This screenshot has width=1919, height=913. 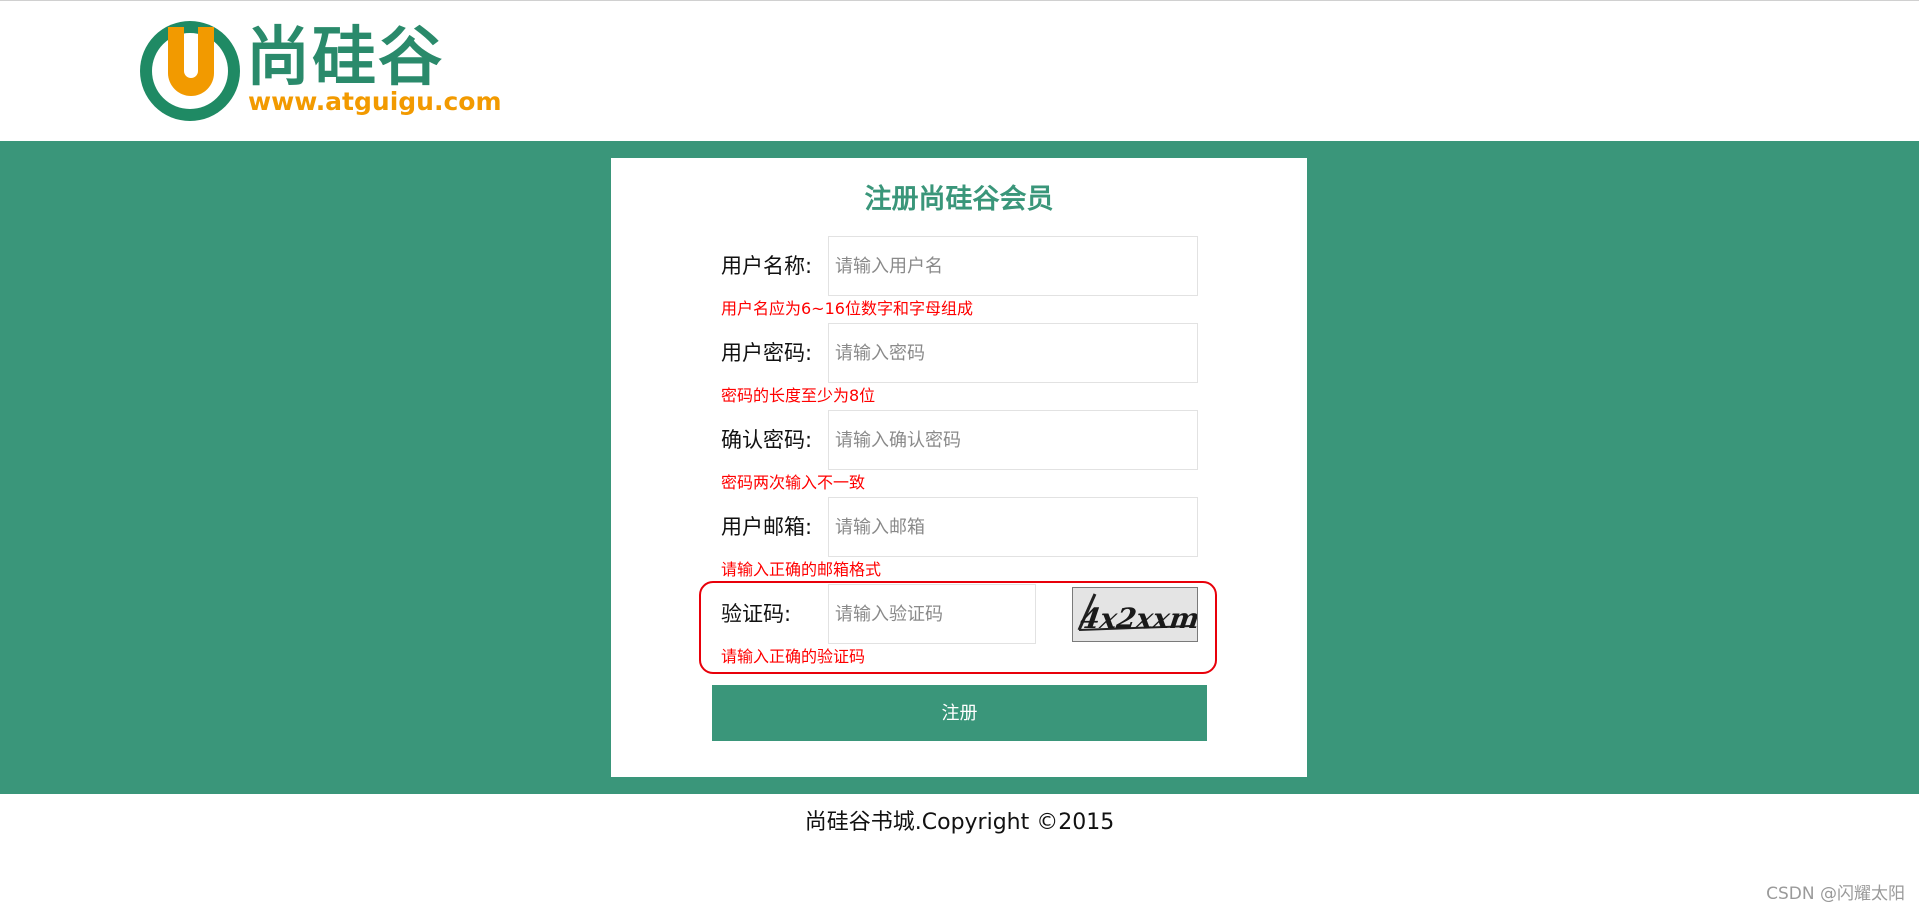 I want to click on username-label: 用户名称:, so click(x=767, y=266).